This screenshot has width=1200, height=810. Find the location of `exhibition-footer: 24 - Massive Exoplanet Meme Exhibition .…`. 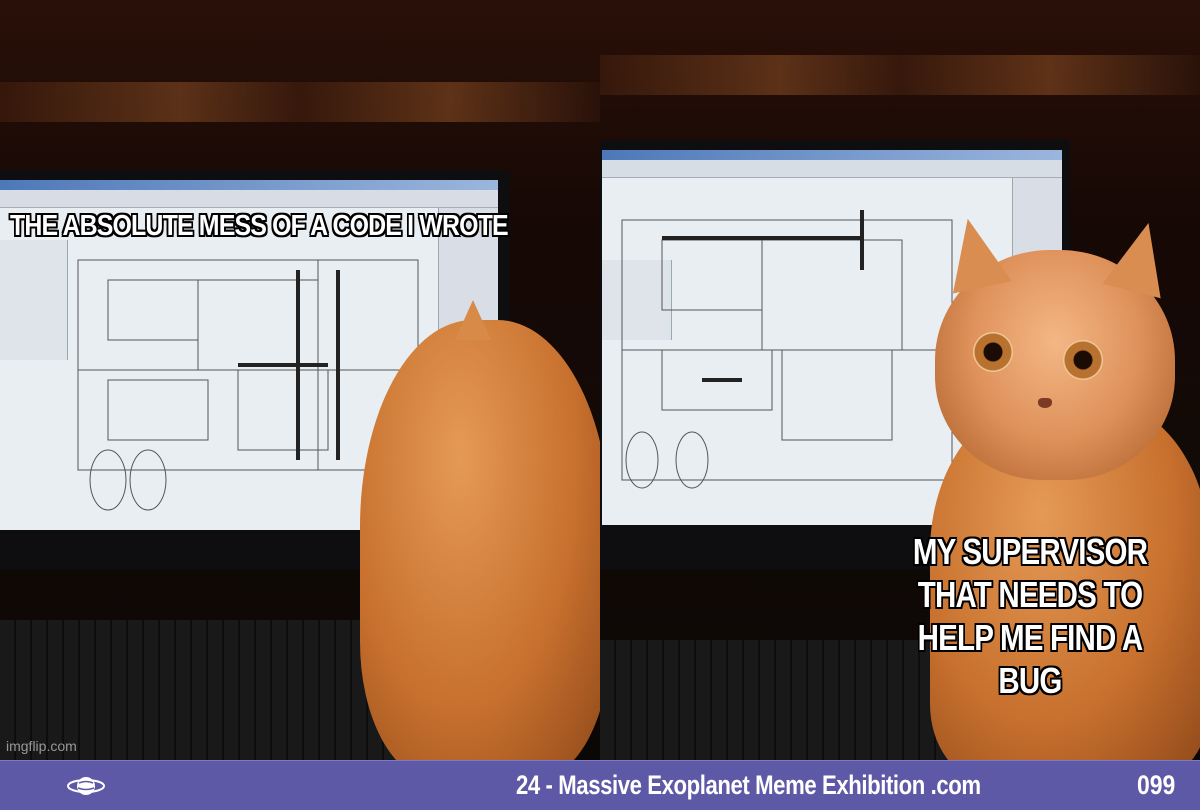

exhibition-footer: 24 - Massive Exoplanet Meme Exhibition .… is located at coordinates (600, 785).